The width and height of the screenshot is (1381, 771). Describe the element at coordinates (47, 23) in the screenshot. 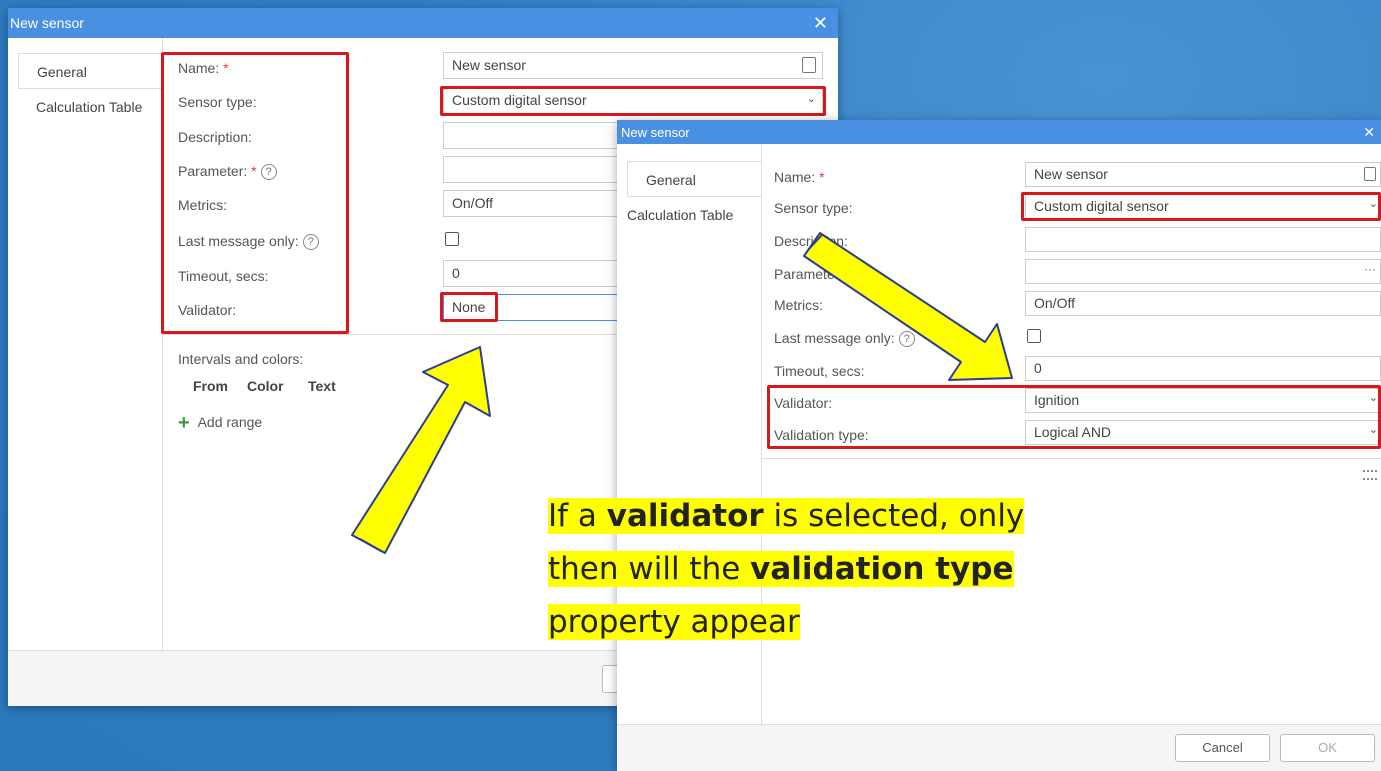

I see `left-dialog-title: New sensor` at that location.